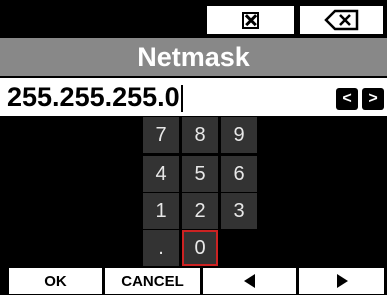 The height and width of the screenshot is (295, 387). What do you see at coordinates (239, 135) in the screenshot?
I see `key-9: 9` at bounding box center [239, 135].